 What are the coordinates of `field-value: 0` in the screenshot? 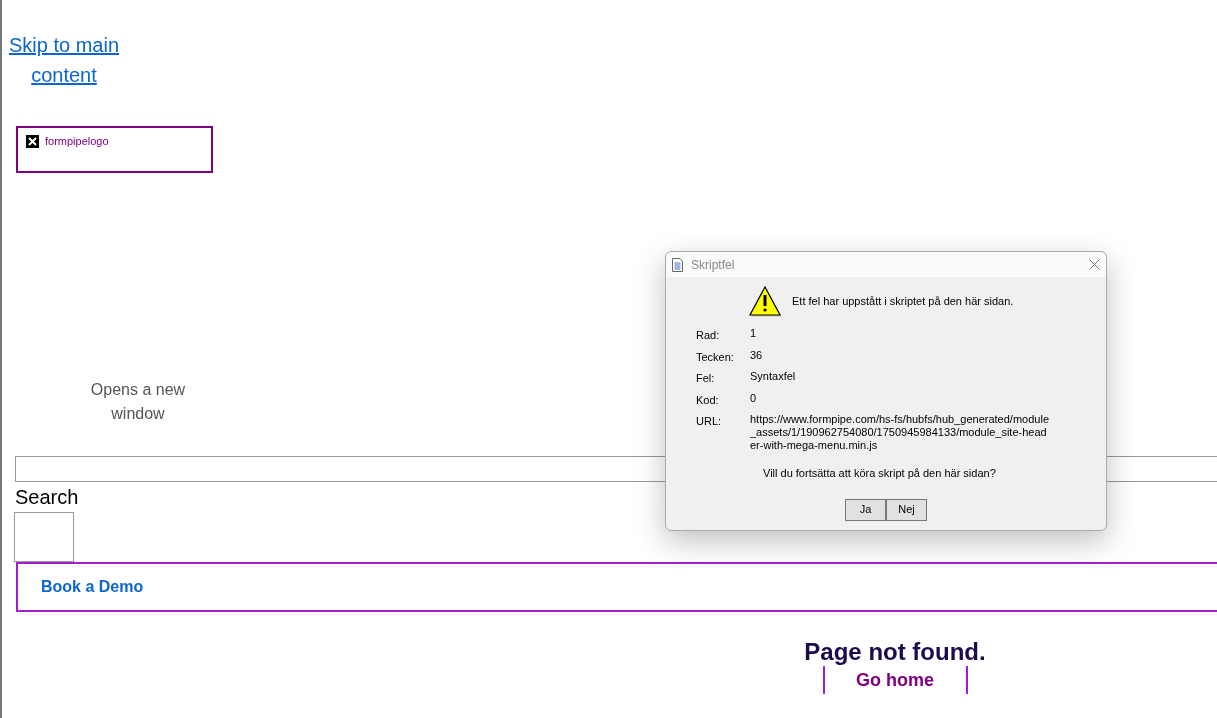 It's located at (754, 398).